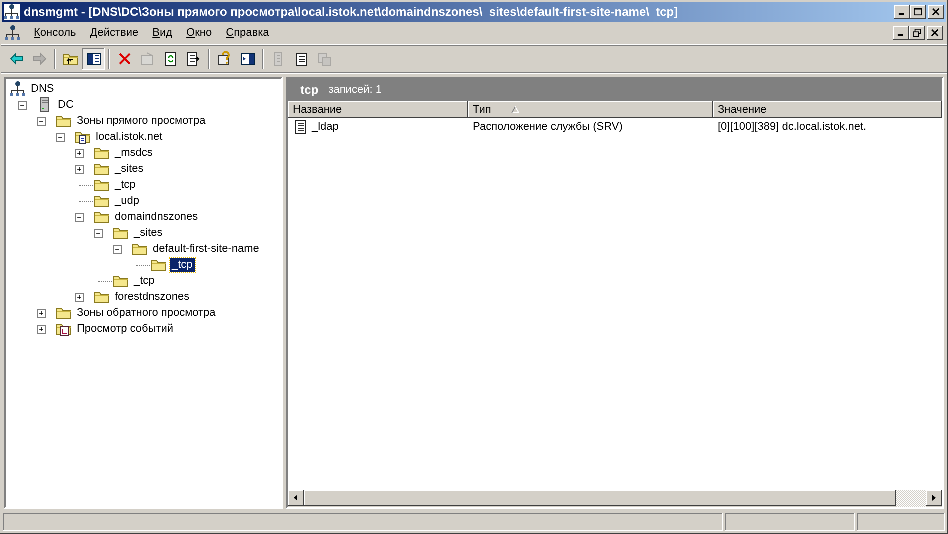 The width and height of the screenshot is (948, 534). I want to click on tree-pane-icon, so click(93, 59).